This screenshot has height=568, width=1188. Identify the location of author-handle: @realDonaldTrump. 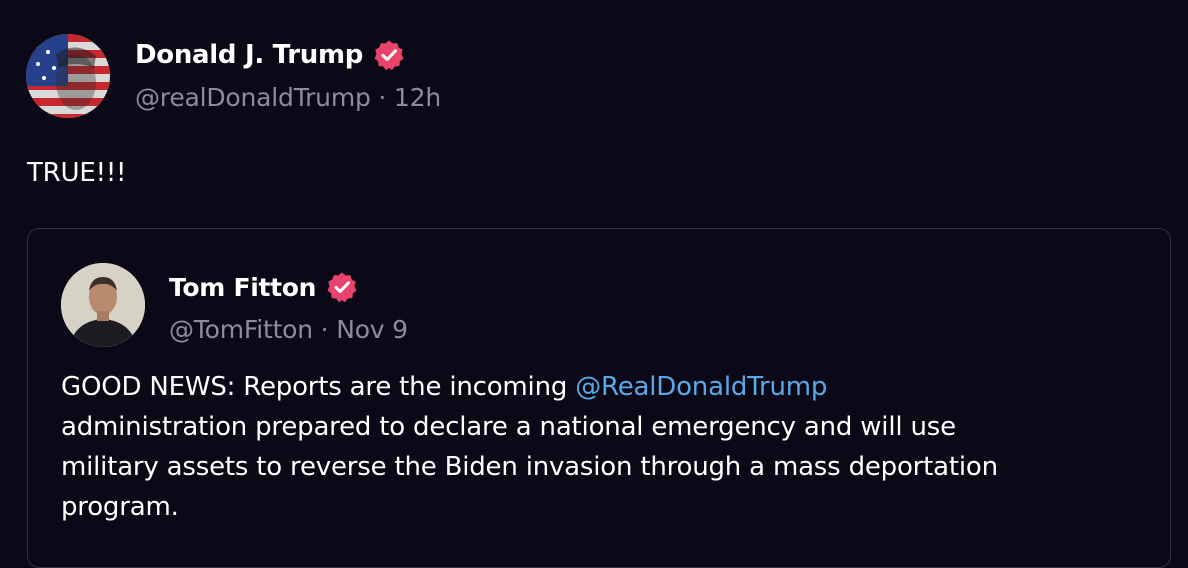
(253, 97).